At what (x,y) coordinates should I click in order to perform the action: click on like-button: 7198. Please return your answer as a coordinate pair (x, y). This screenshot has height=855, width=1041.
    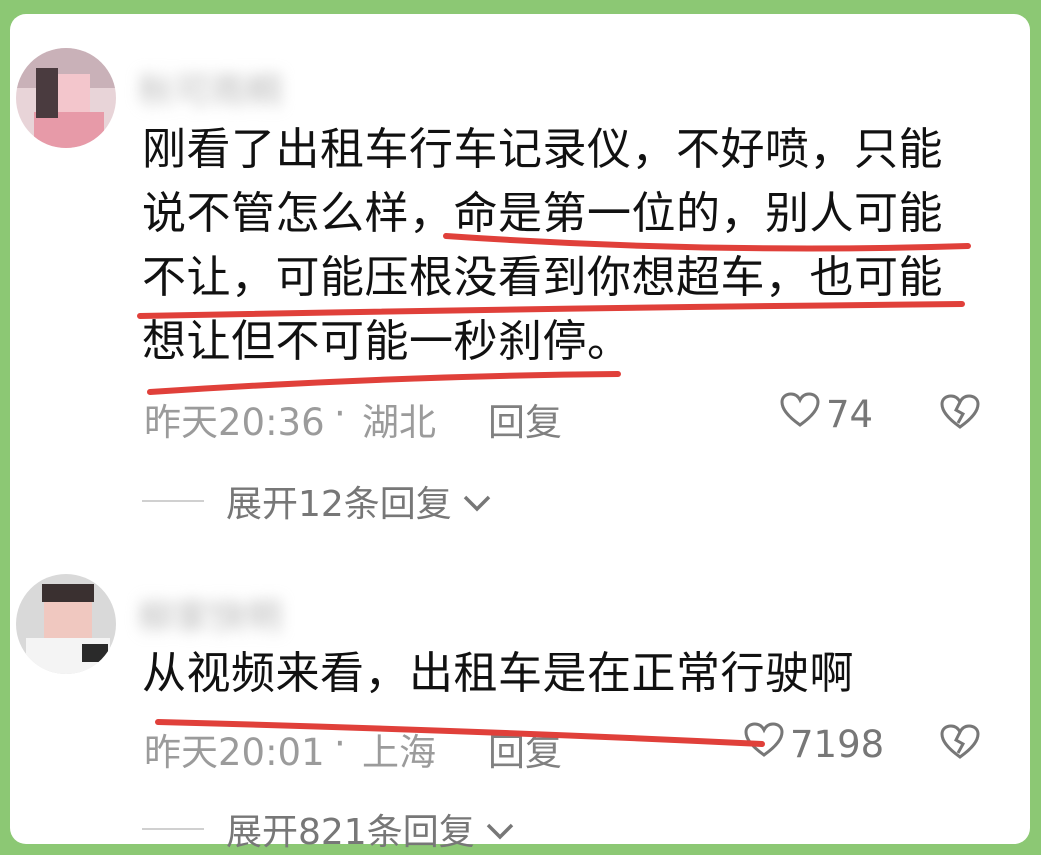
    Looking at the image, I should click on (814, 744).